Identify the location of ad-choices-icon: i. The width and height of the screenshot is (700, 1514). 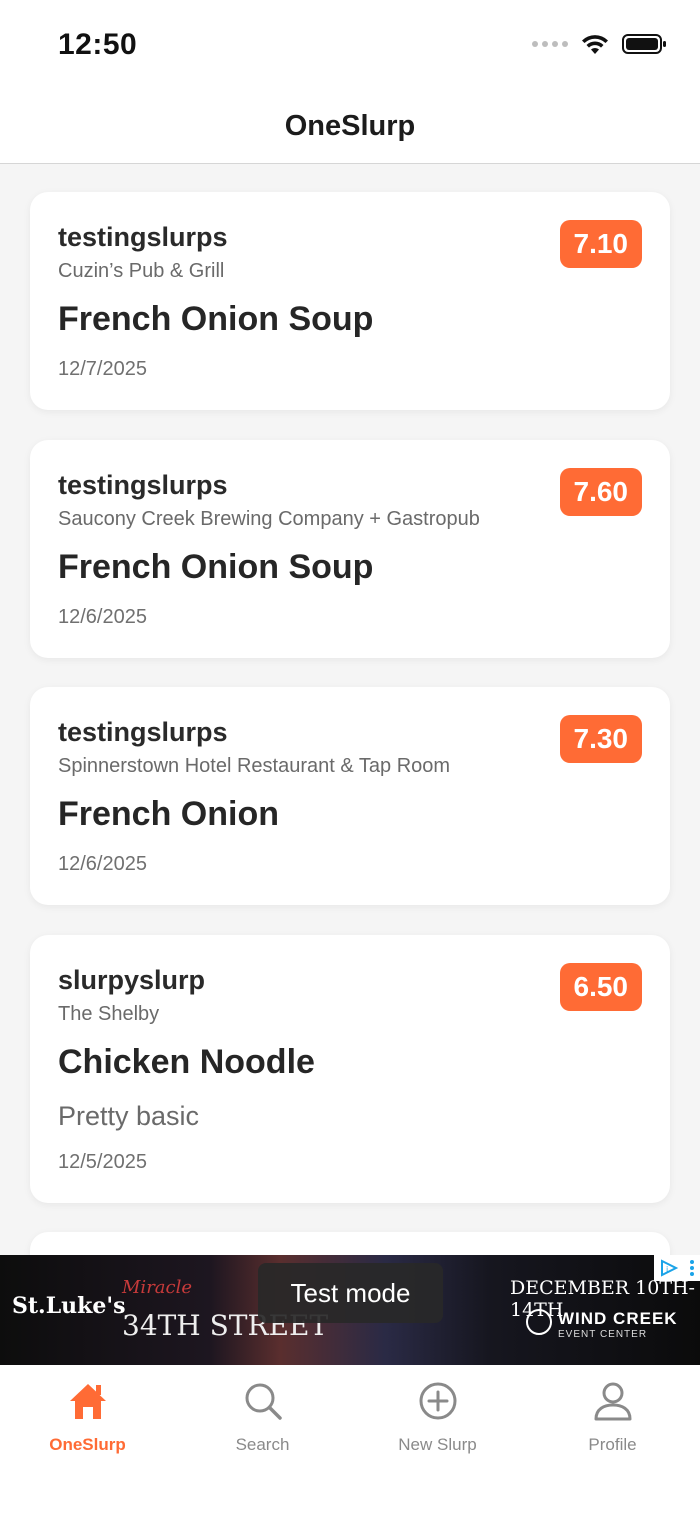
(677, 1268).